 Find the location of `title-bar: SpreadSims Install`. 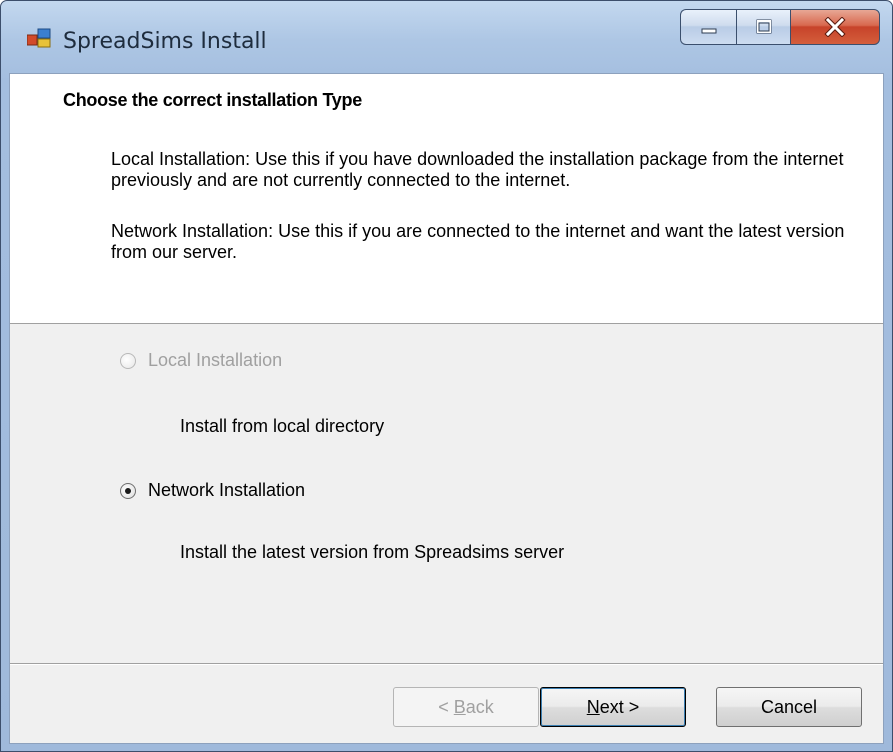

title-bar: SpreadSims Install is located at coordinates (446, 36).